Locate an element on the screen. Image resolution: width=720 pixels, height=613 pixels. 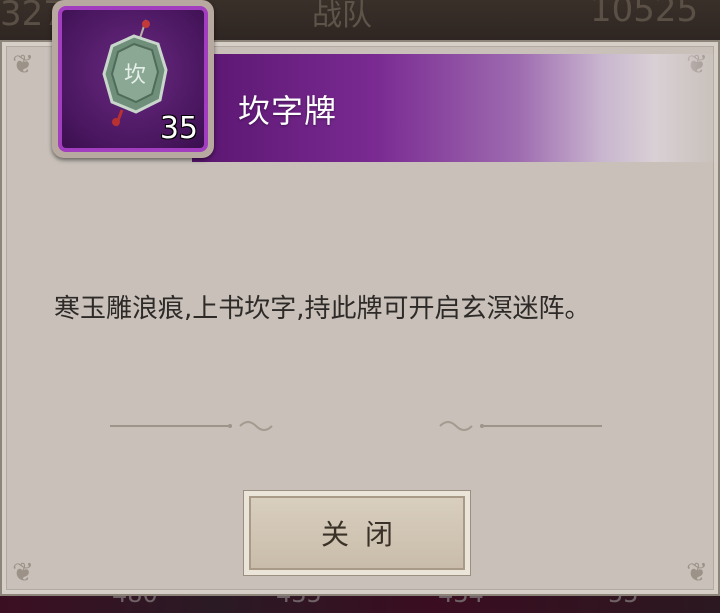
background-title: 战队 is located at coordinates (342, 16).